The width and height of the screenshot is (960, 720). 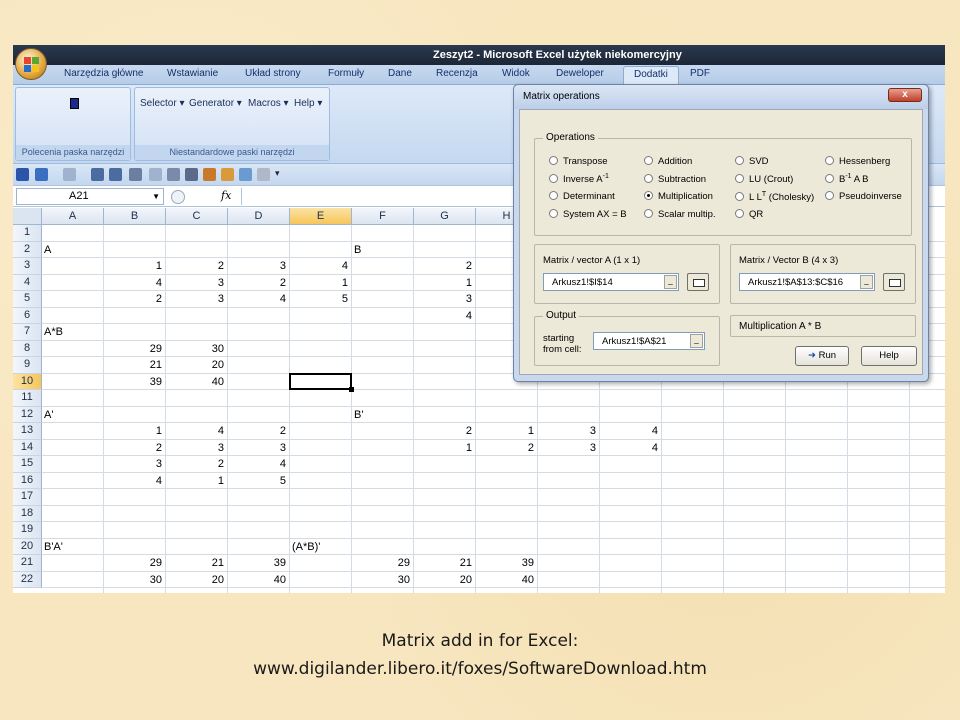 What do you see at coordinates (383, 250) in the screenshot?
I see `cell-f2: B` at bounding box center [383, 250].